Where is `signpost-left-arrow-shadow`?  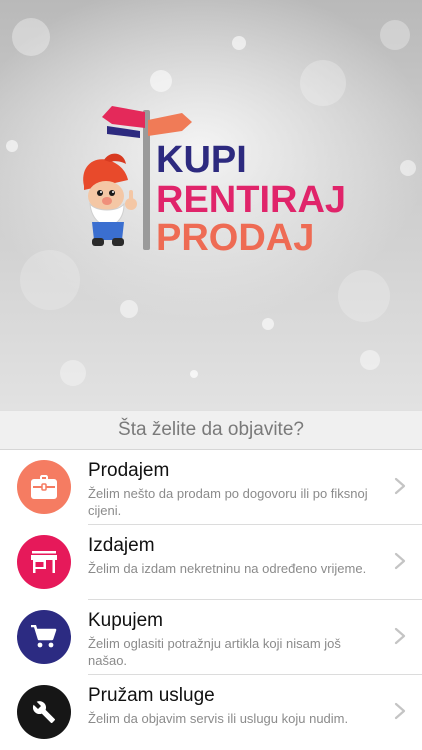 signpost-left-arrow-shadow is located at coordinates (123, 132).